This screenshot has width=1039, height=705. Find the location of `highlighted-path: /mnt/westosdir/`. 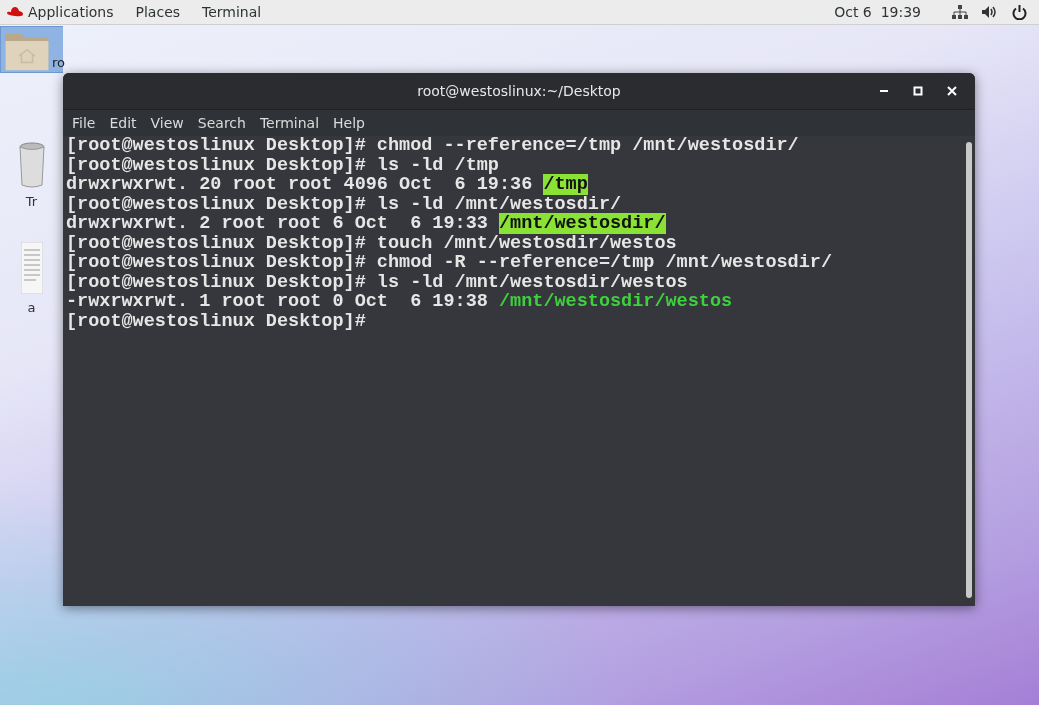

highlighted-path: /mnt/westosdir/ is located at coordinates (582, 223).